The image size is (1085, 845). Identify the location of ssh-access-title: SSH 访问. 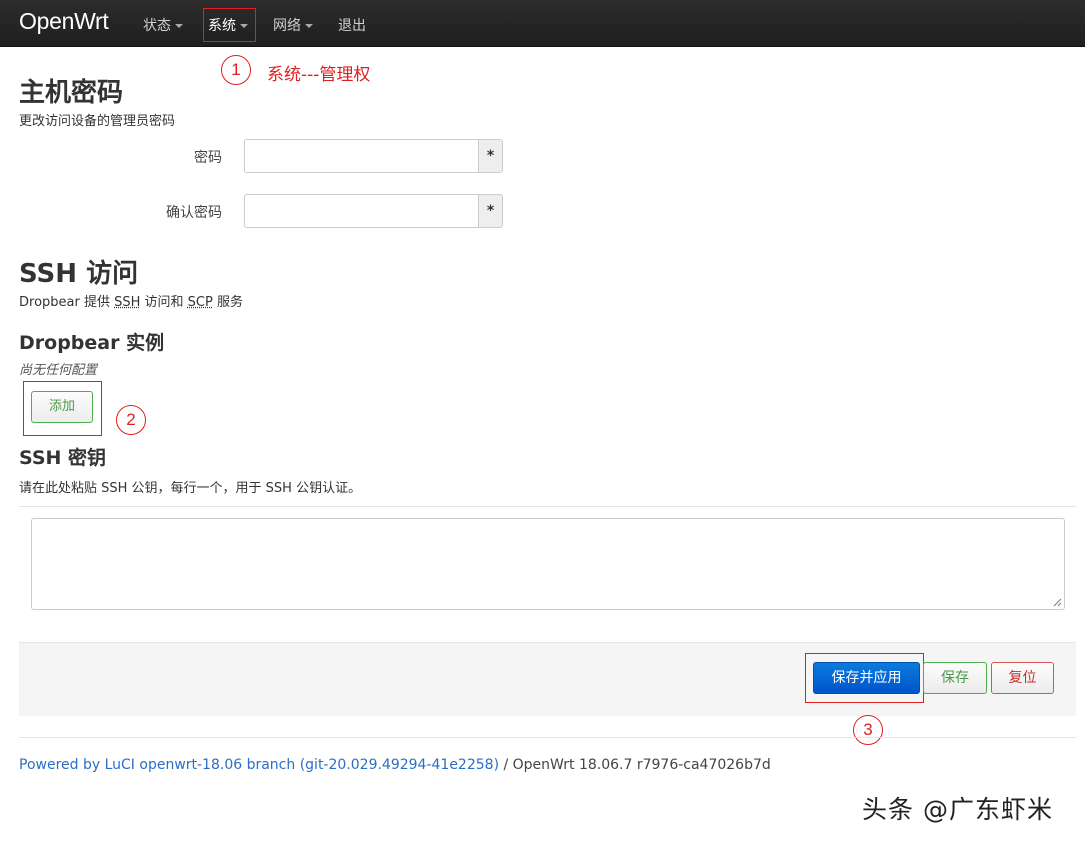
(78, 271).